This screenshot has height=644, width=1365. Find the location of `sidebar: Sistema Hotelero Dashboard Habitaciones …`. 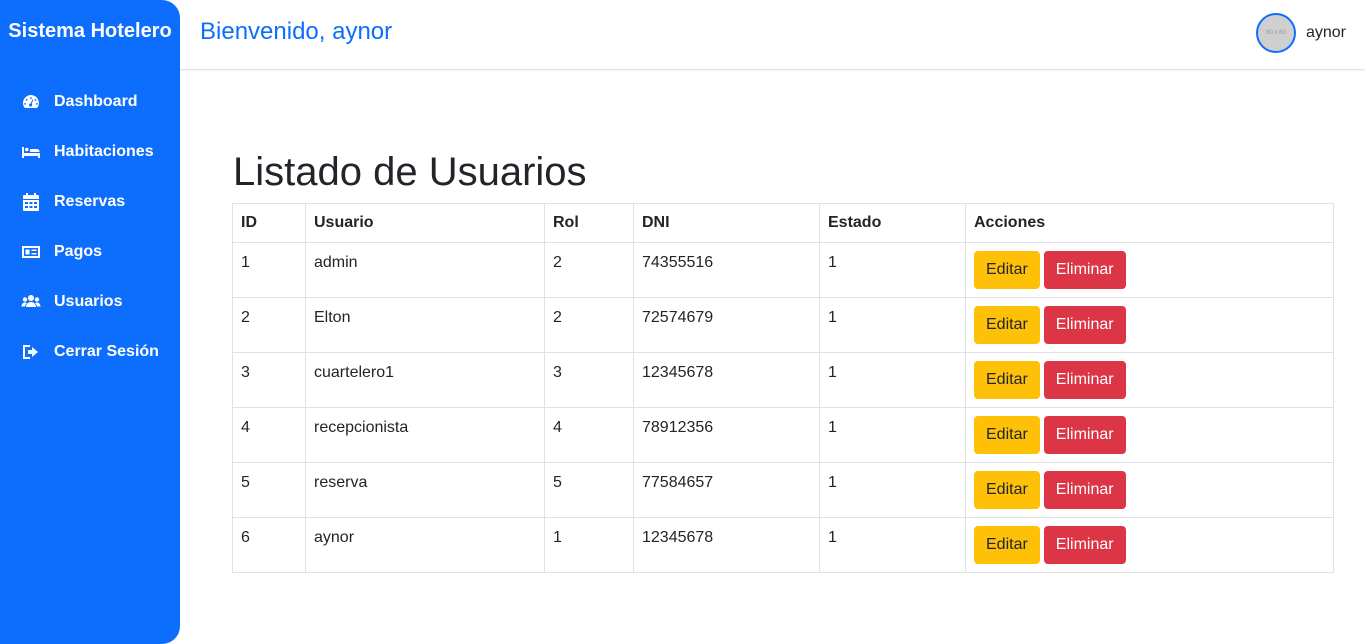

sidebar: Sistema Hotelero Dashboard Habitaciones … is located at coordinates (90, 322).